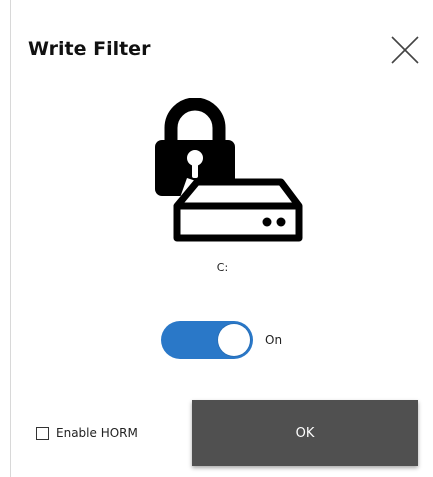  What do you see at coordinates (234, 340) in the screenshot?
I see `toggle-knob` at bounding box center [234, 340].